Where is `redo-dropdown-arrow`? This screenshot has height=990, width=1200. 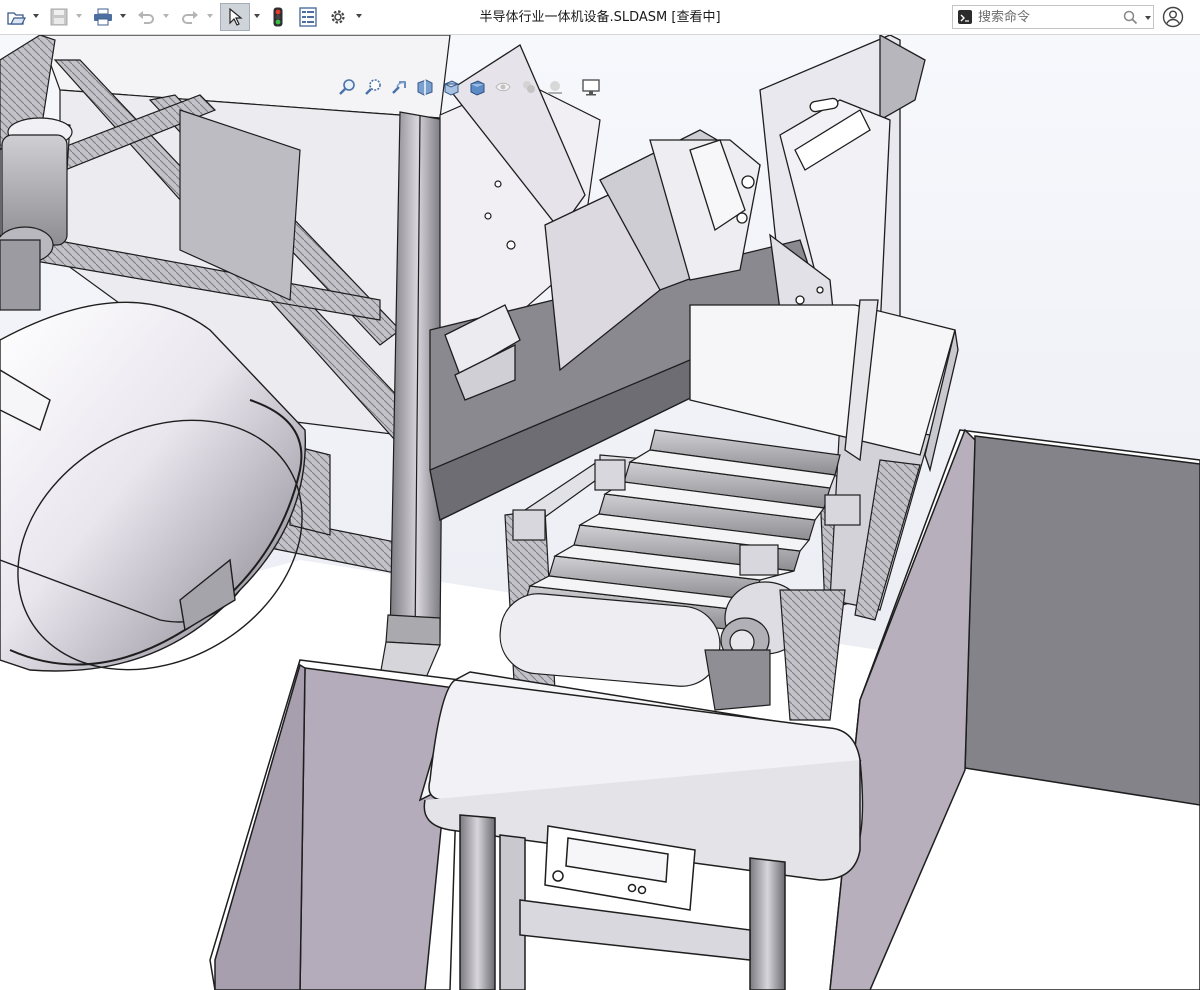 redo-dropdown-arrow is located at coordinates (210, 16).